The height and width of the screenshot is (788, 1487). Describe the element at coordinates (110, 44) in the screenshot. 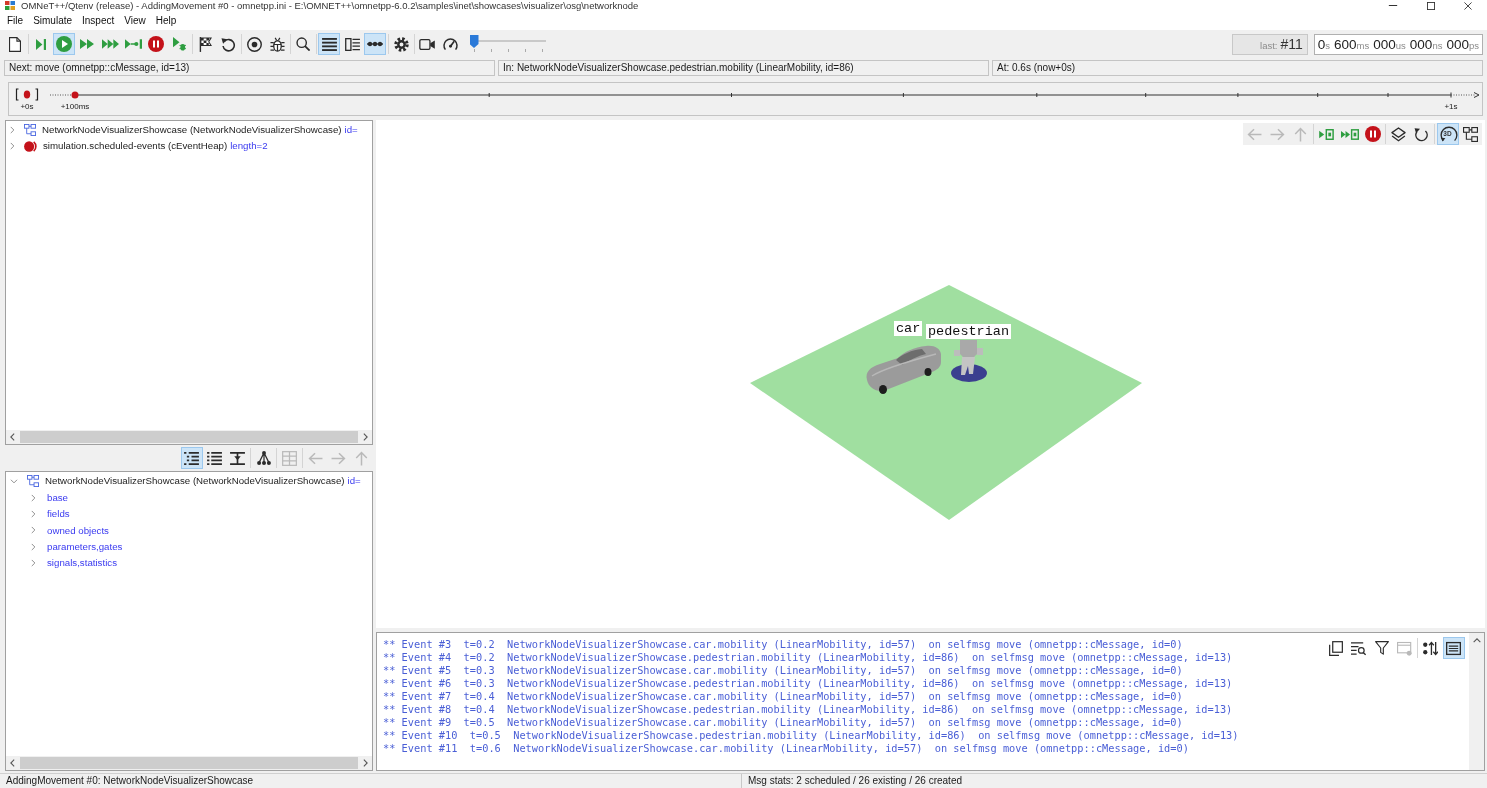

I see `triple-forward-icon` at that location.